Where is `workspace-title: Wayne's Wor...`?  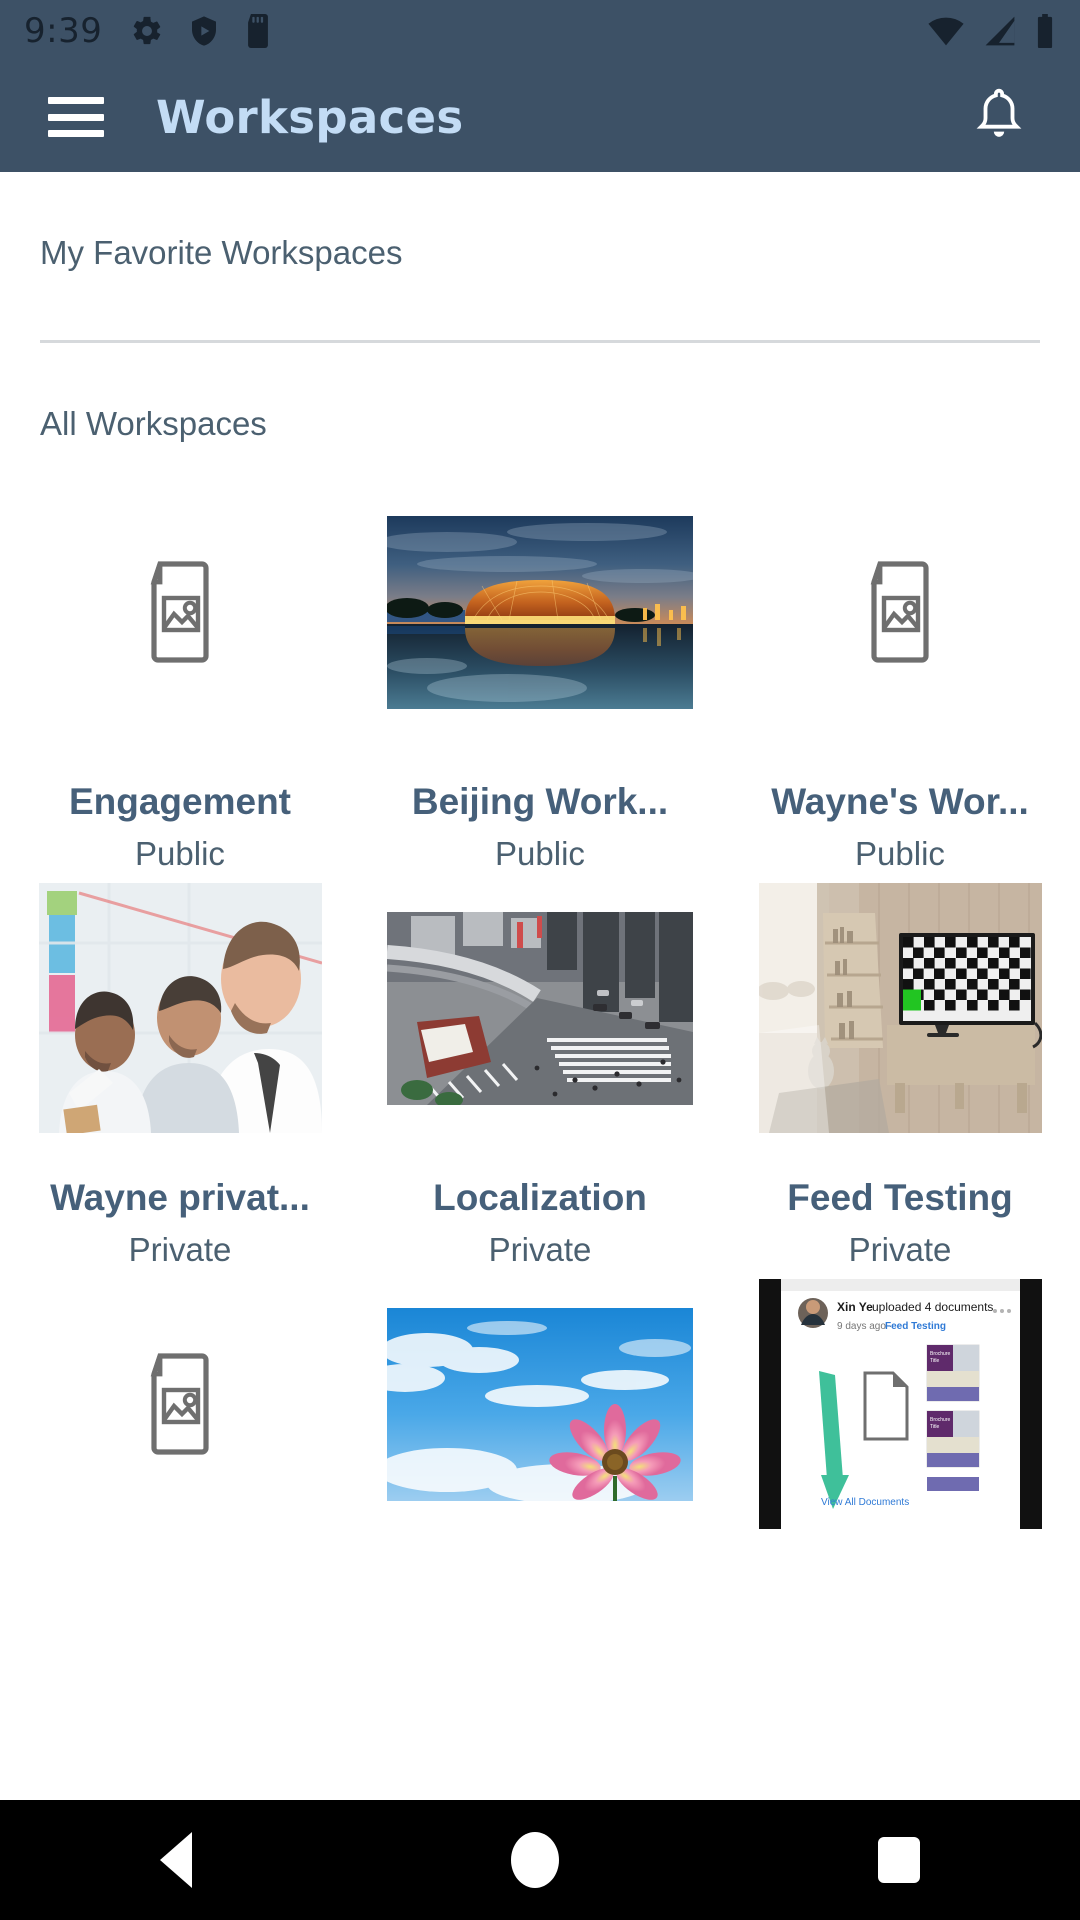 workspace-title: Wayne's Wor... is located at coordinates (900, 801).